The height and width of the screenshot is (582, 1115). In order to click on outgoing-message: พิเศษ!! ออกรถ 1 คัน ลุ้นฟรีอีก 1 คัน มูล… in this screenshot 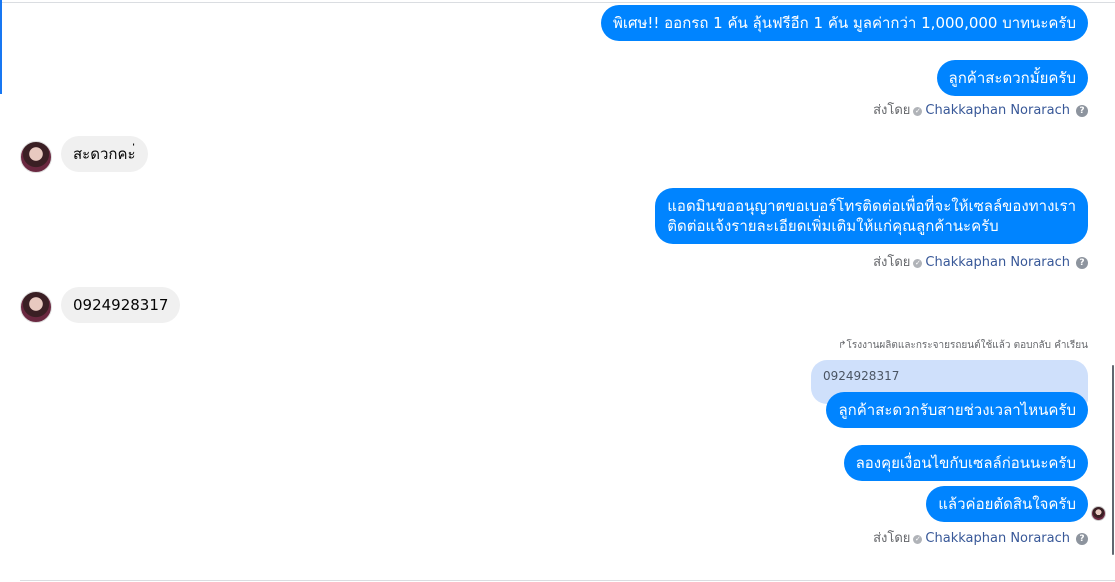, I will do `click(844, 23)`.